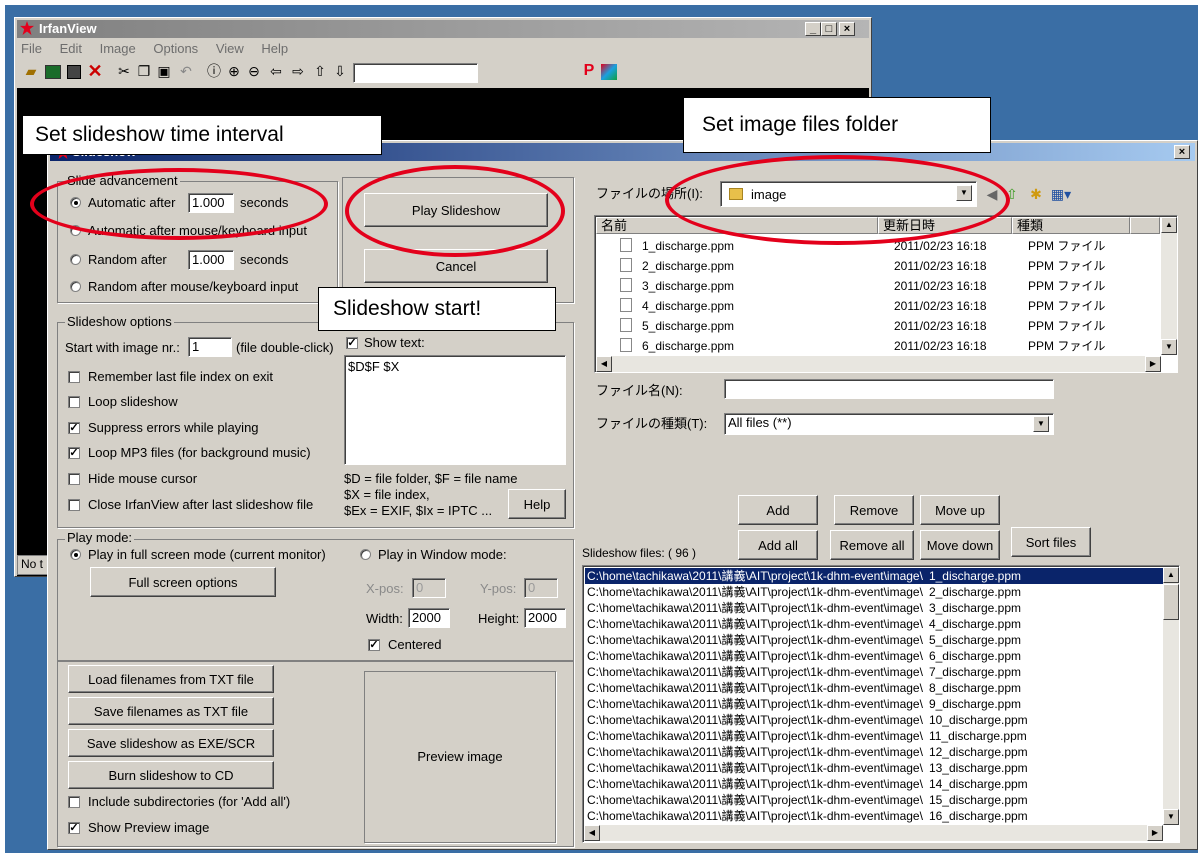  What do you see at coordinates (186, 71) in the screenshot?
I see `undo-icon: ↶` at bounding box center [186, 71].